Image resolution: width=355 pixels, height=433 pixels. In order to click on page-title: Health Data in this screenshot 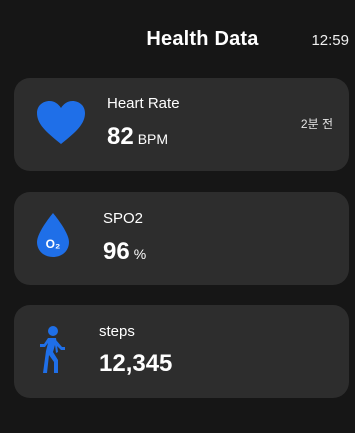, I will do `click(202, 39)`.